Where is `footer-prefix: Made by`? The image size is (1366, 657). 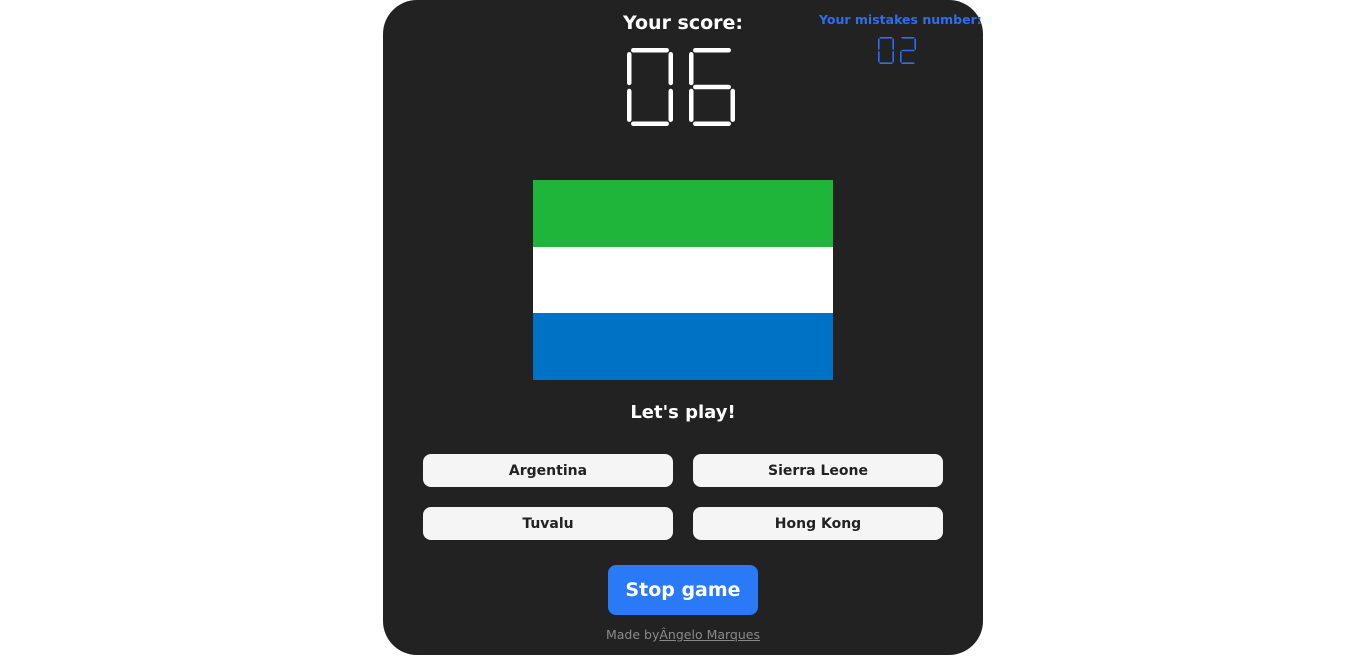 footer-prefix: Made by is located at coordinates (632, 634).